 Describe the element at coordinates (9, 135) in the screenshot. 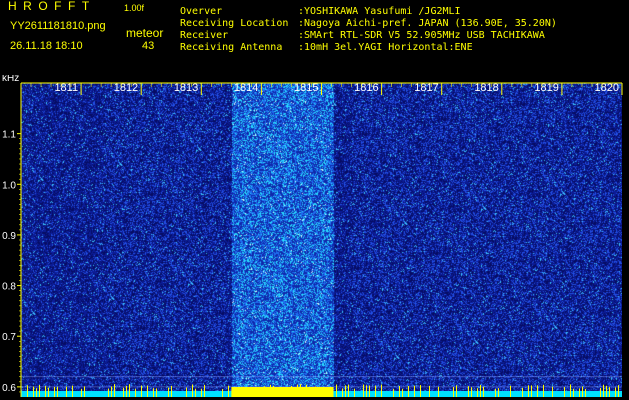

I see `y-tick-label: 1.1` at that location.